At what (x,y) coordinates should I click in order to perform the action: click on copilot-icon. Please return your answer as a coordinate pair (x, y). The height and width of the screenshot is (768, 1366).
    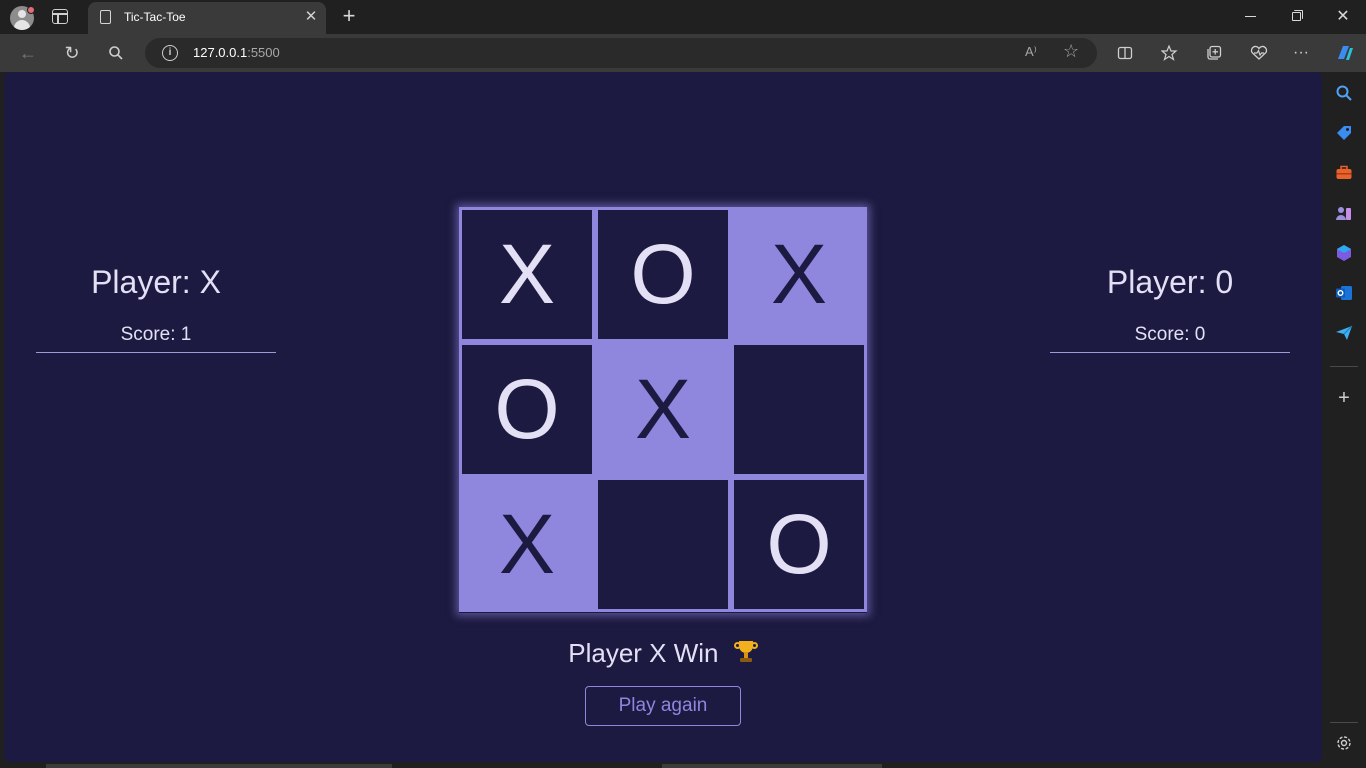
    Looking at the image, I should click on (1345, 53).